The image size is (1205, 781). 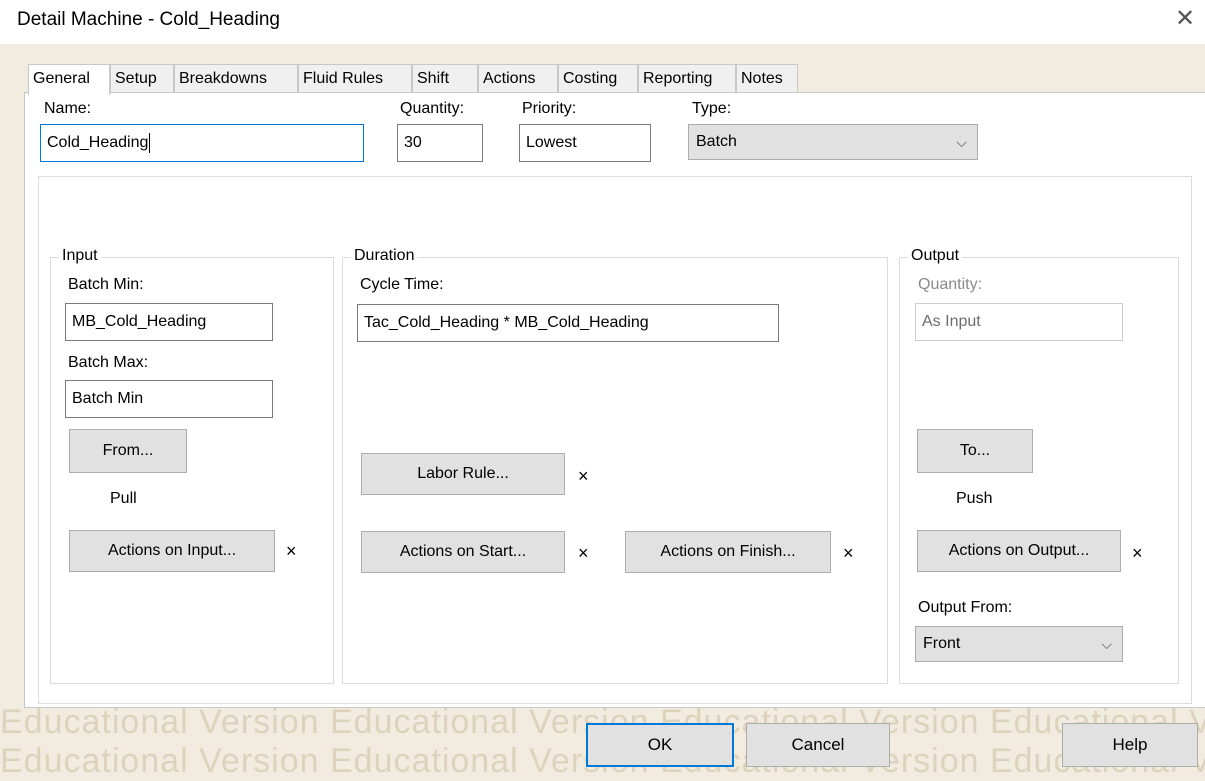 I want to click on close-icon: ✕, so click(x=1185, y=19).